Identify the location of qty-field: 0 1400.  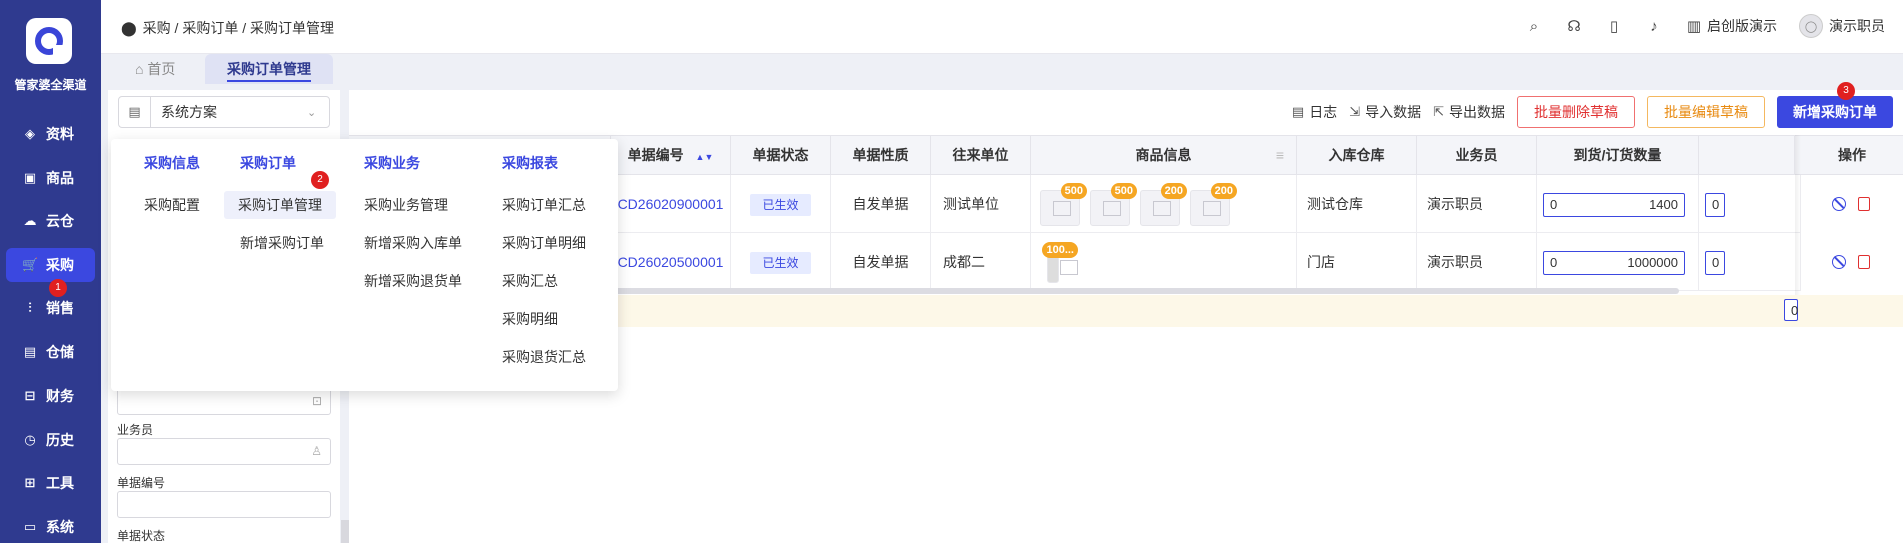
(1614, 205).